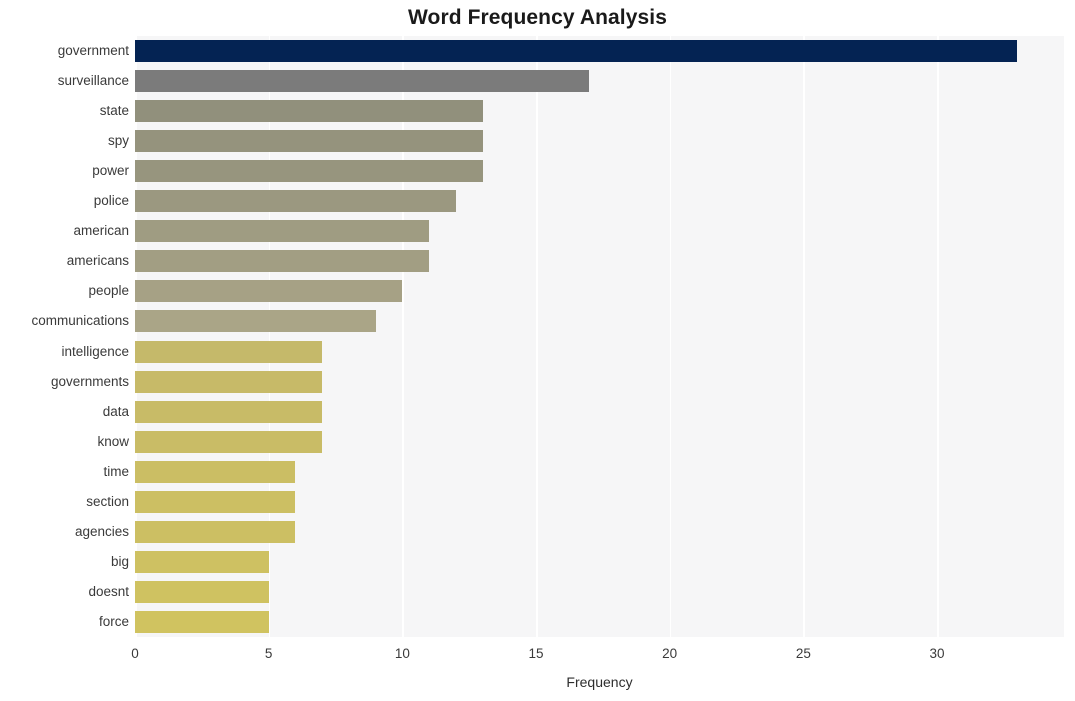  I want to click on y-tick-label-police: police, so click(111, 201).